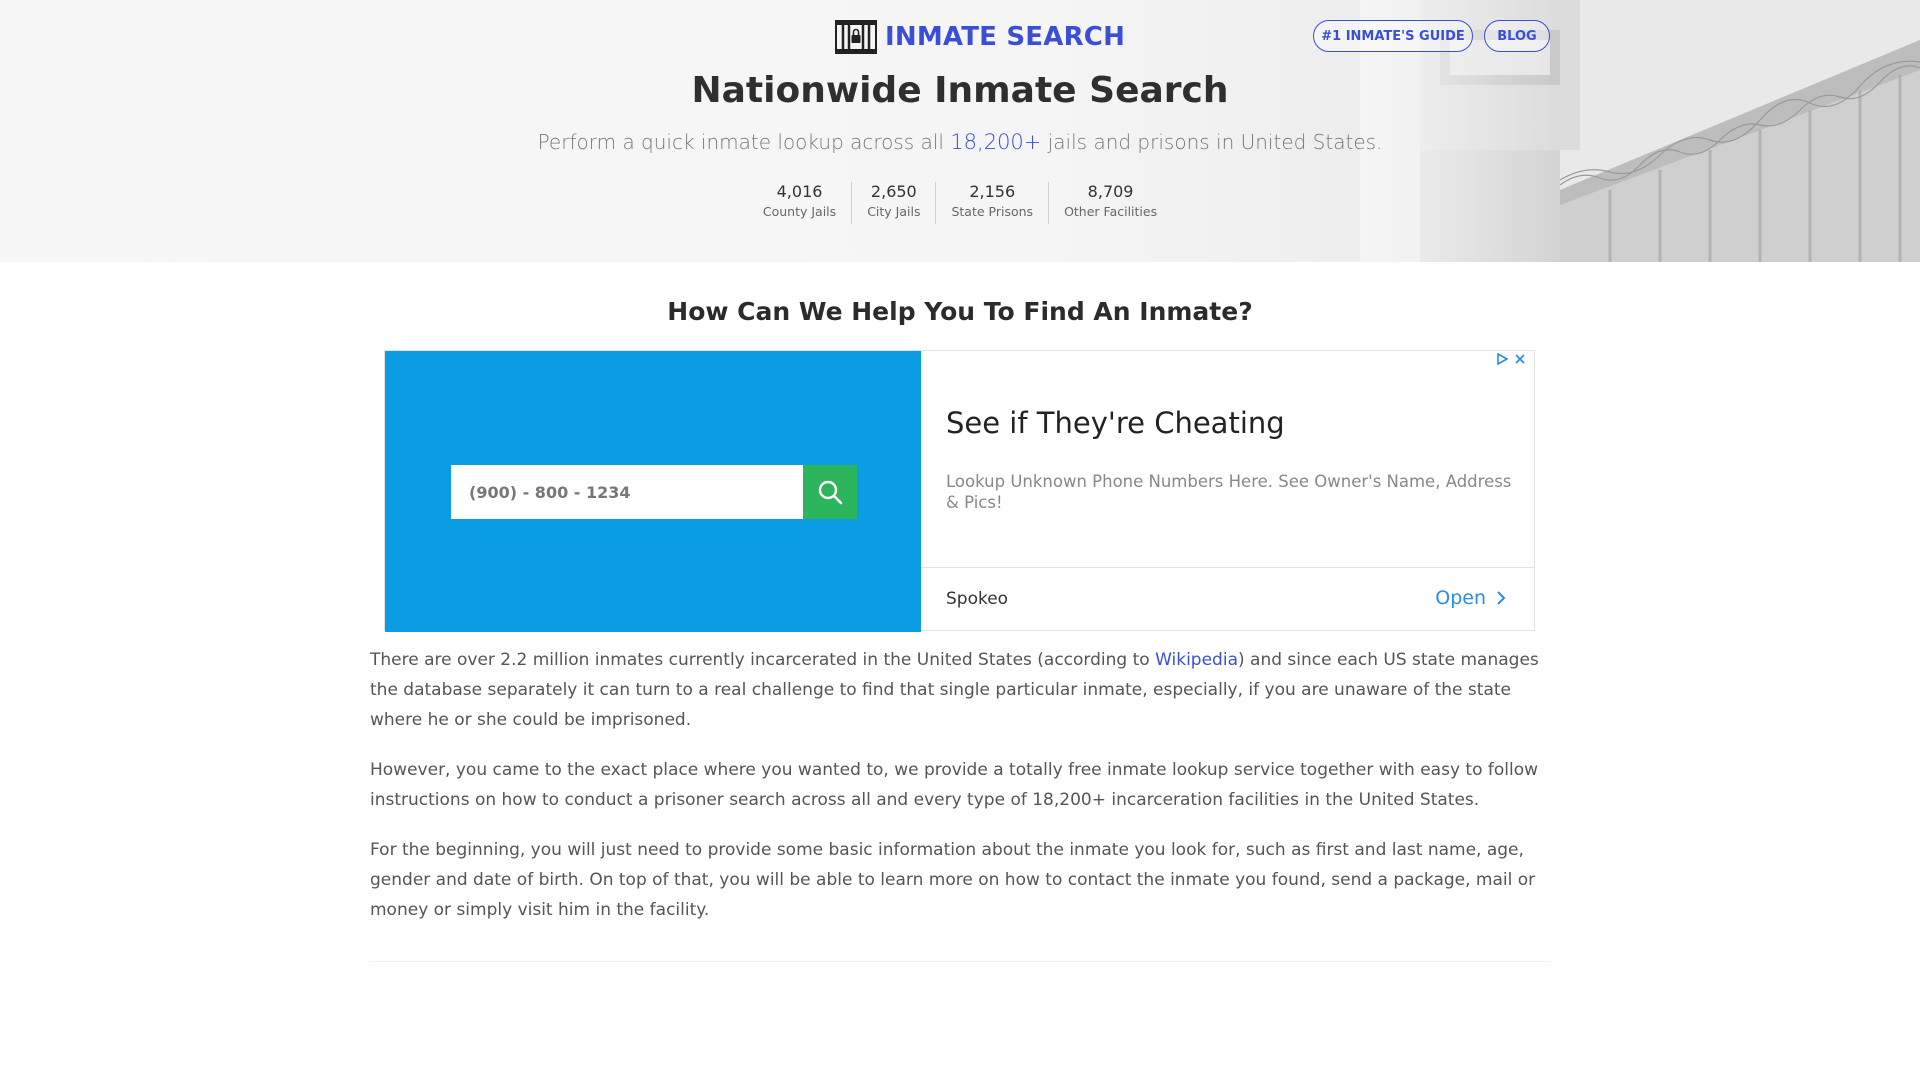 This screenshot has height=1080, width=1920. I want to click on ad-search-button, so click(830, 492).